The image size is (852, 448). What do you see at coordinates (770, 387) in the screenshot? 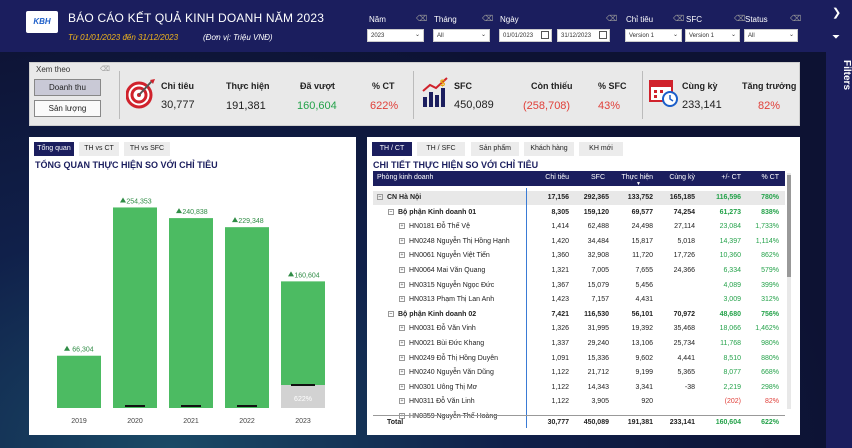
I see `row-pct: 298%` at bounding box center [770, 387].